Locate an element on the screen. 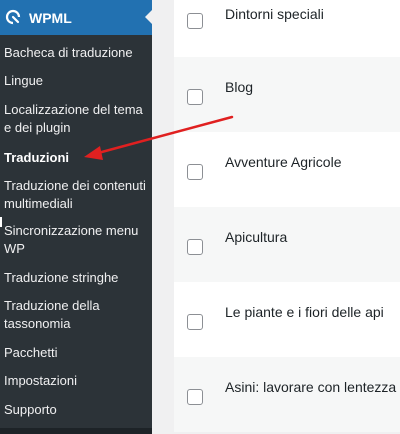  submenu-item-theme-plugin-localization: Localizzazione del tema e dei plugin is located at coordinates (77, 119).